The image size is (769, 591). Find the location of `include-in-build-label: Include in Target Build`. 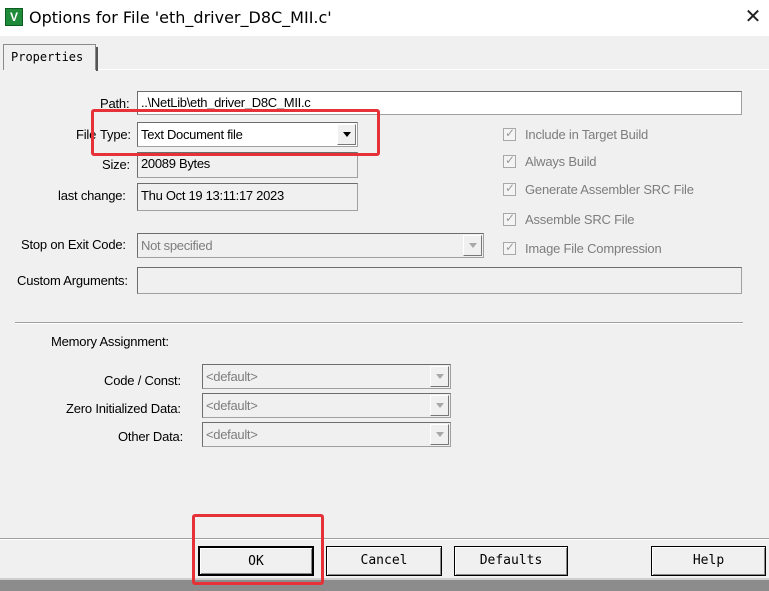

include-in-build-label: Include in Target Build is located at coordinates (587, 134).